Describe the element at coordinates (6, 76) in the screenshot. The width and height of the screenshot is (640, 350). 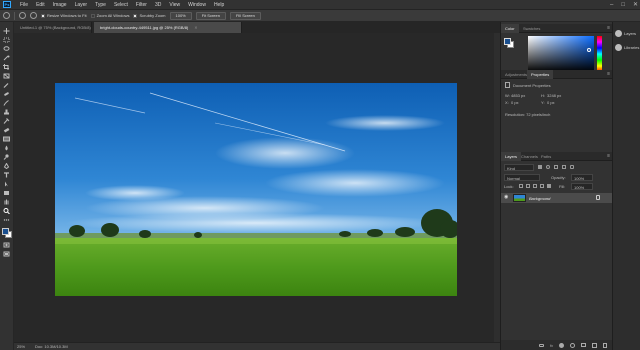
I see `frame-tool-icon` at that location.